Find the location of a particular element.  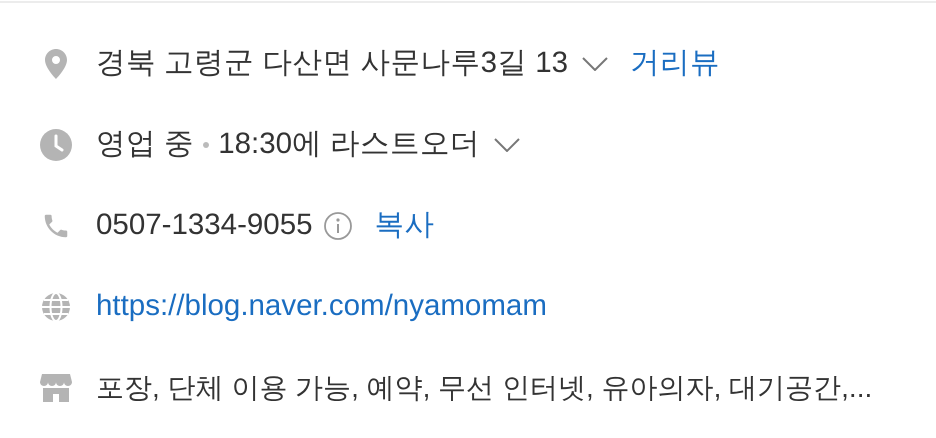

location-pin-icon is located at coordinates (56, 63).